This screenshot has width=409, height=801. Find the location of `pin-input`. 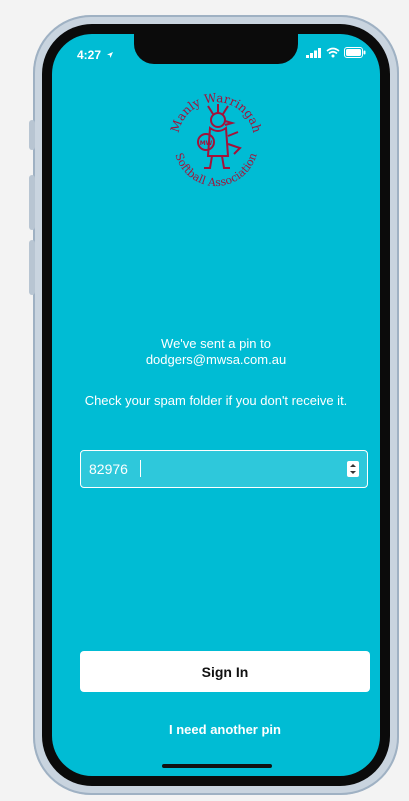

pin-input is located at coordinates (214, 468).